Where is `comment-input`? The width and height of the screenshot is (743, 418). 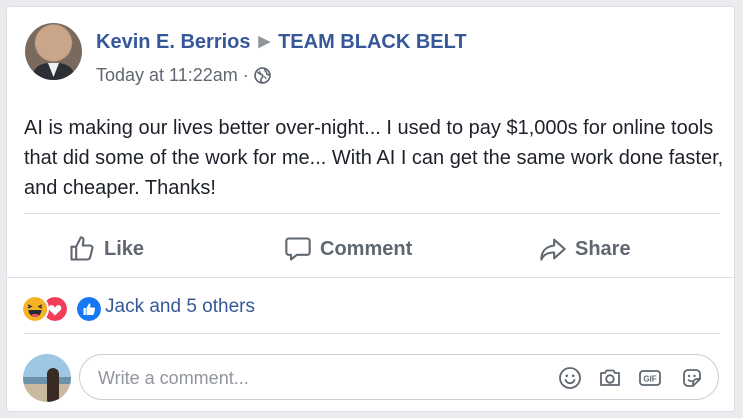
comment-input is located at coordinates (318, 378).